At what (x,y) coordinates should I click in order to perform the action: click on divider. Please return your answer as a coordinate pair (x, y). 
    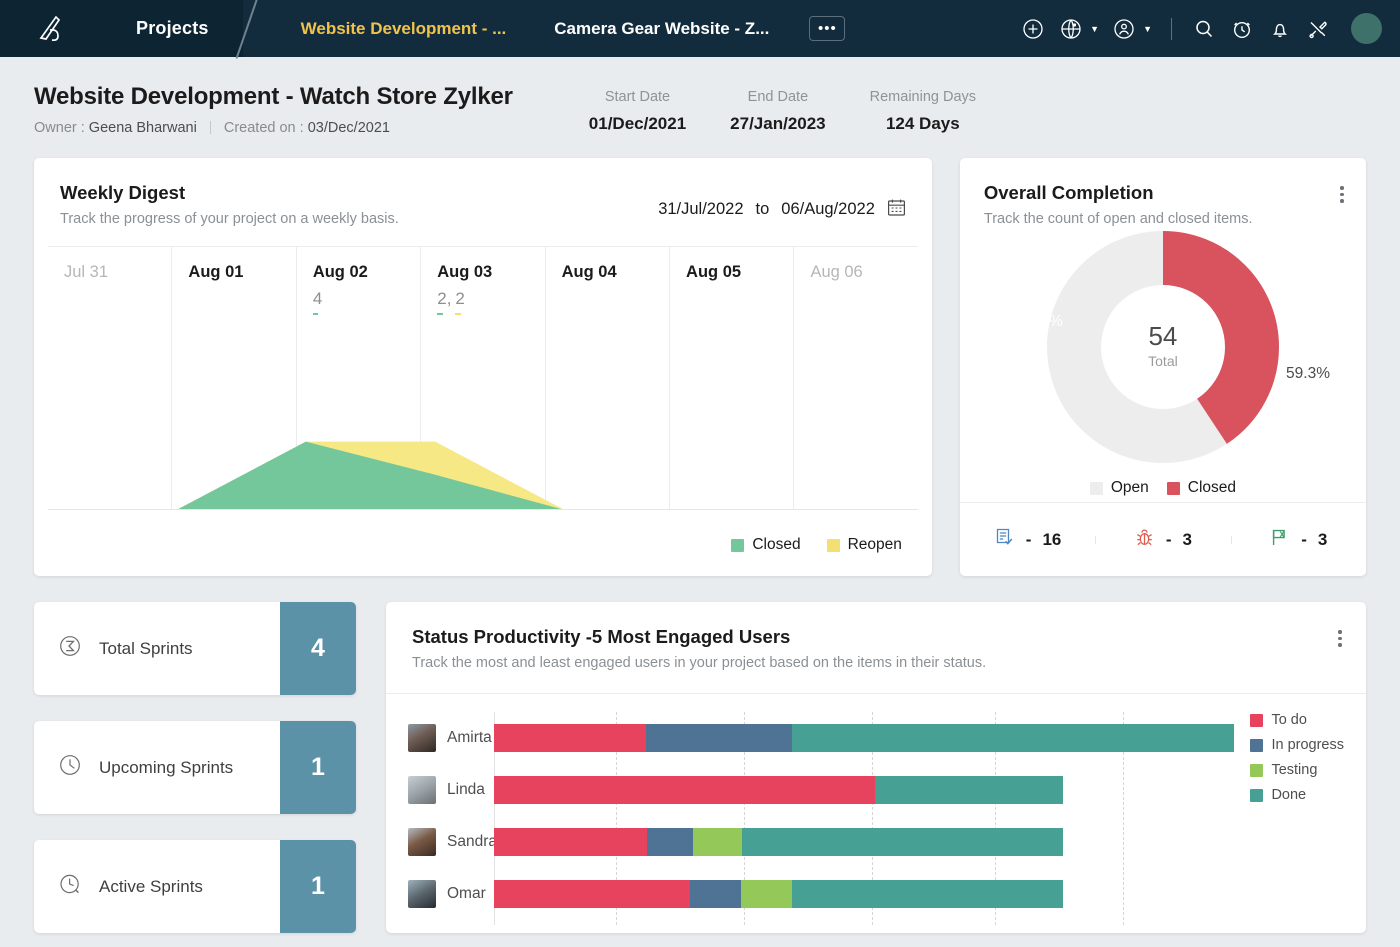
    Looking at the image, I should click on (1171, 28).